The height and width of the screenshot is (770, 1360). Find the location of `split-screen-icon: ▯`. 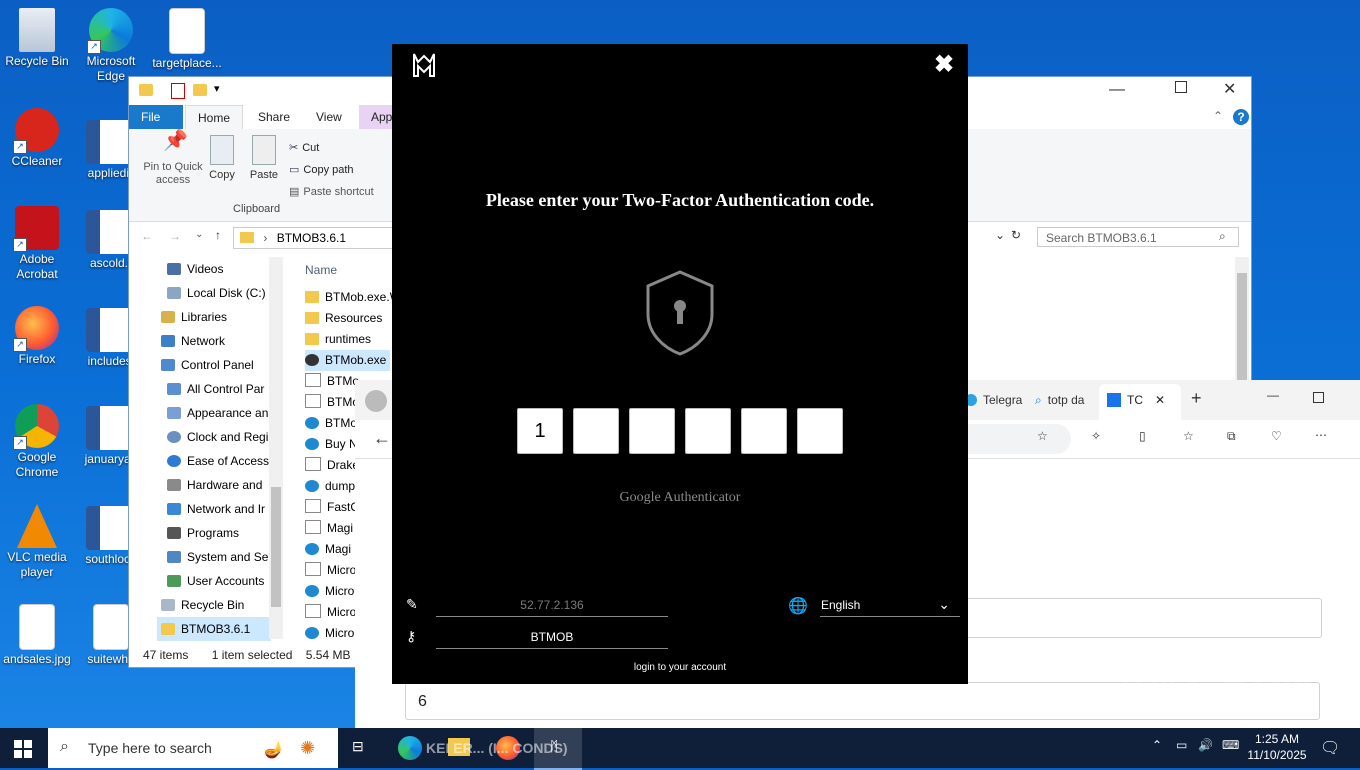

split-screen-icon: ▯ is located at coordinates (1142, 436).